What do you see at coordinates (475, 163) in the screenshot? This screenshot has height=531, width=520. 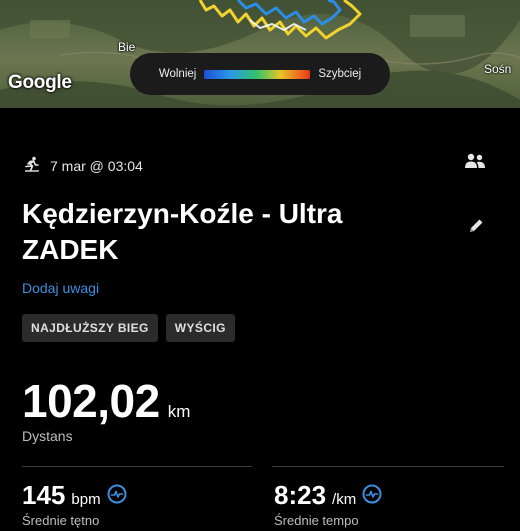 I see `participants-icon` at bounding box center [475, 163].